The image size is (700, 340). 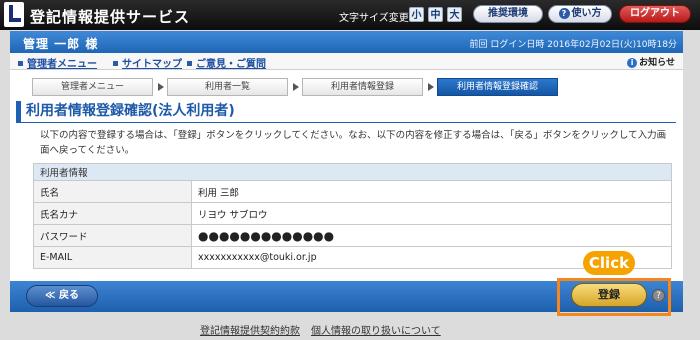 I want to click on font-size-label: 文字サイズ変更, so click(x=374, y=18).